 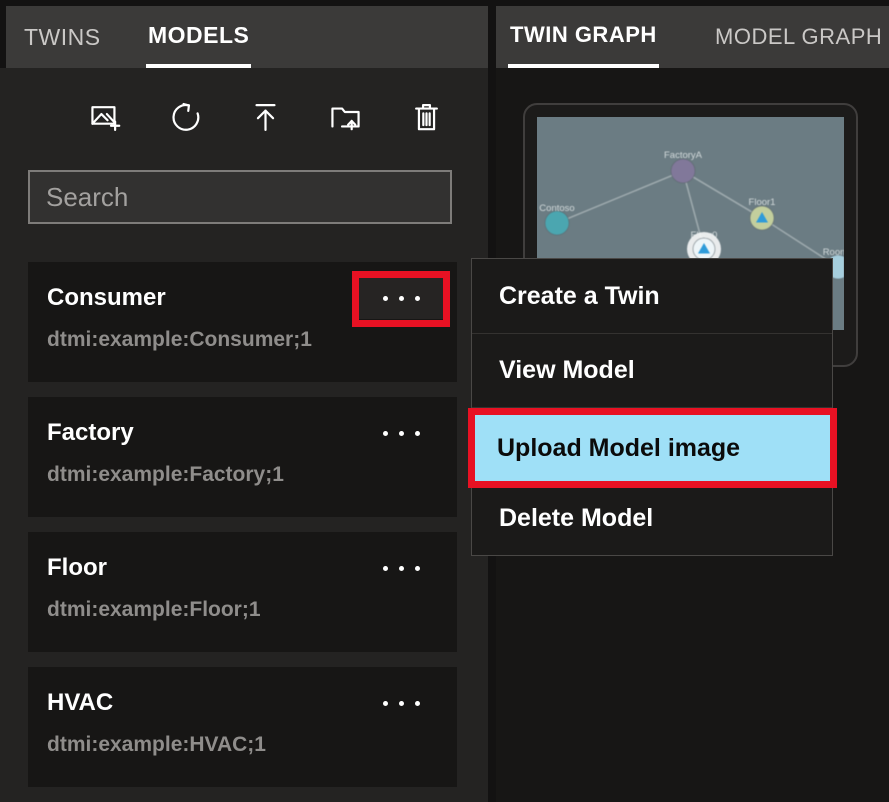 I want to click on model-card-factory: Factory dtmi:example:Factory;1, so click(x=242, y=457).